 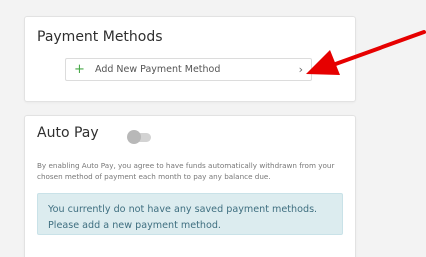 I want to click on auto-pay-toggle, so click(x=139, y=137).